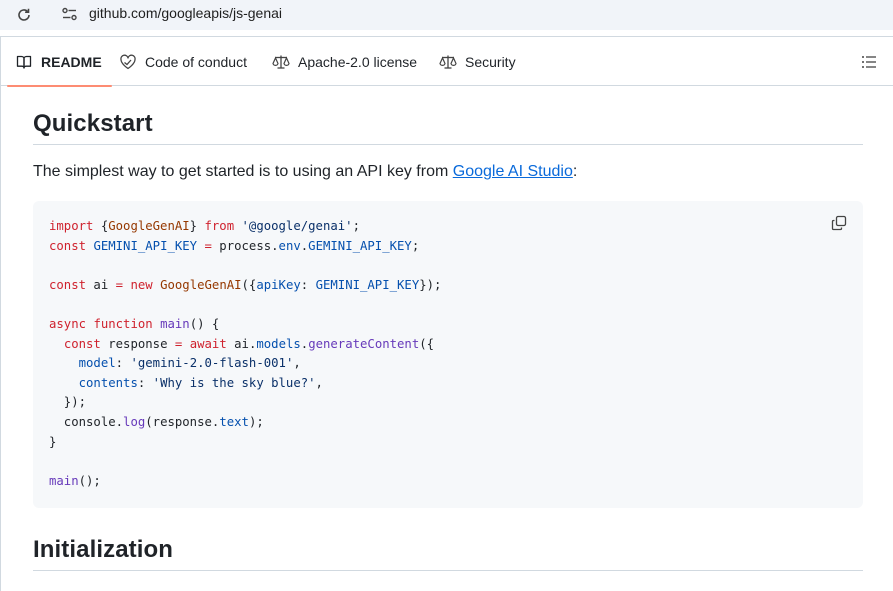  Describe the element at coordinates (513, 171) in the screenshot. I see `google-ai-studio-link: Google AI Studio` at that location.